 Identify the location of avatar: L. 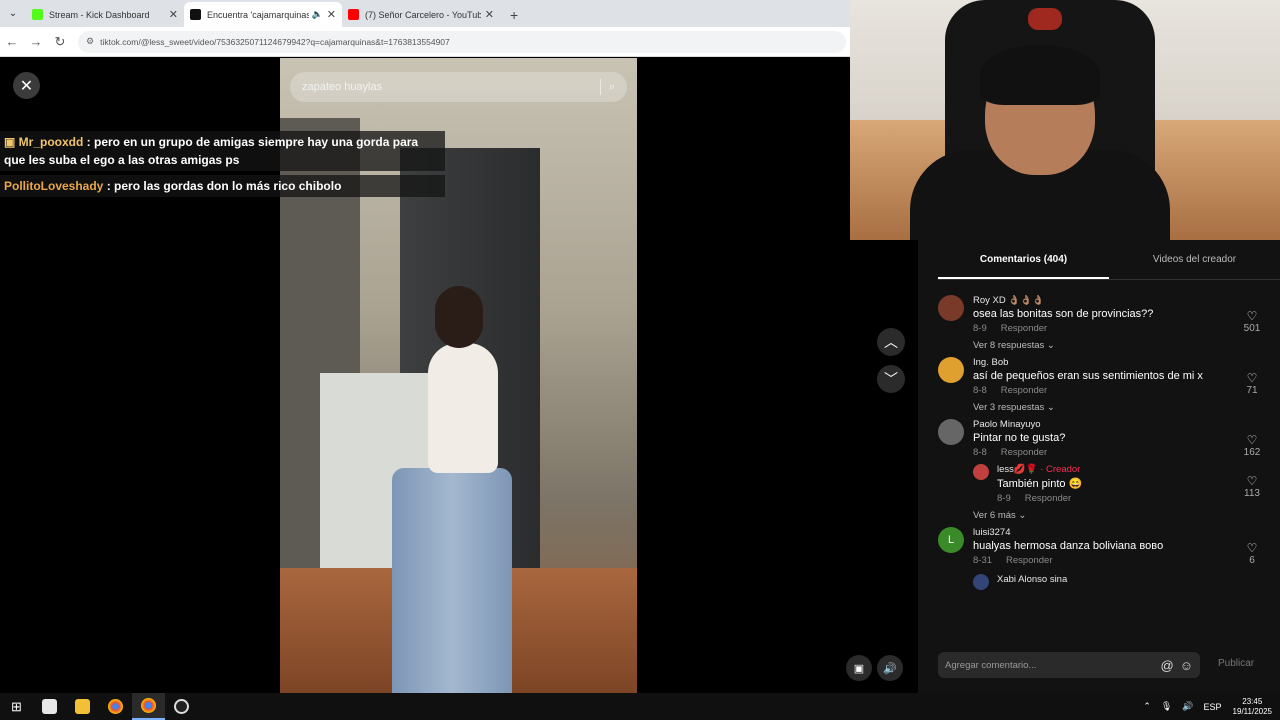
(951, 540).